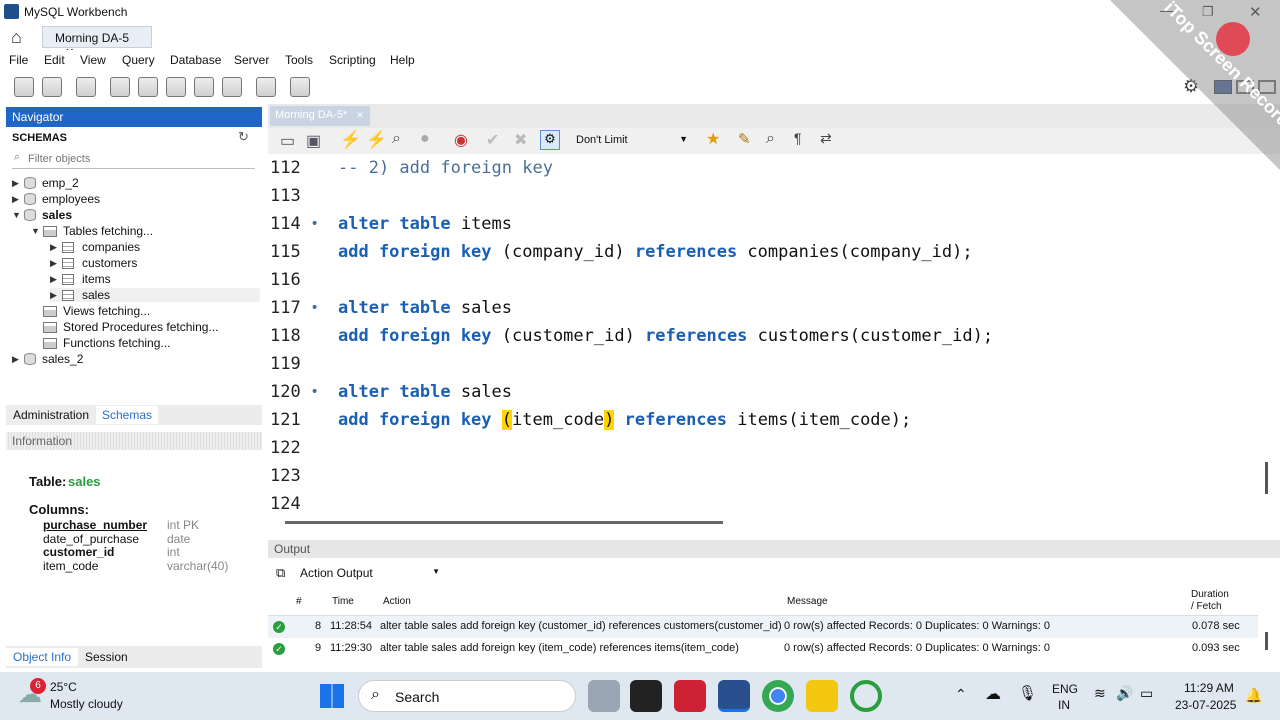  What do you see at coordinates (1065, 689) in the screenshot?
I see `lang-1: ENG` at bounding box center [1065, 689].